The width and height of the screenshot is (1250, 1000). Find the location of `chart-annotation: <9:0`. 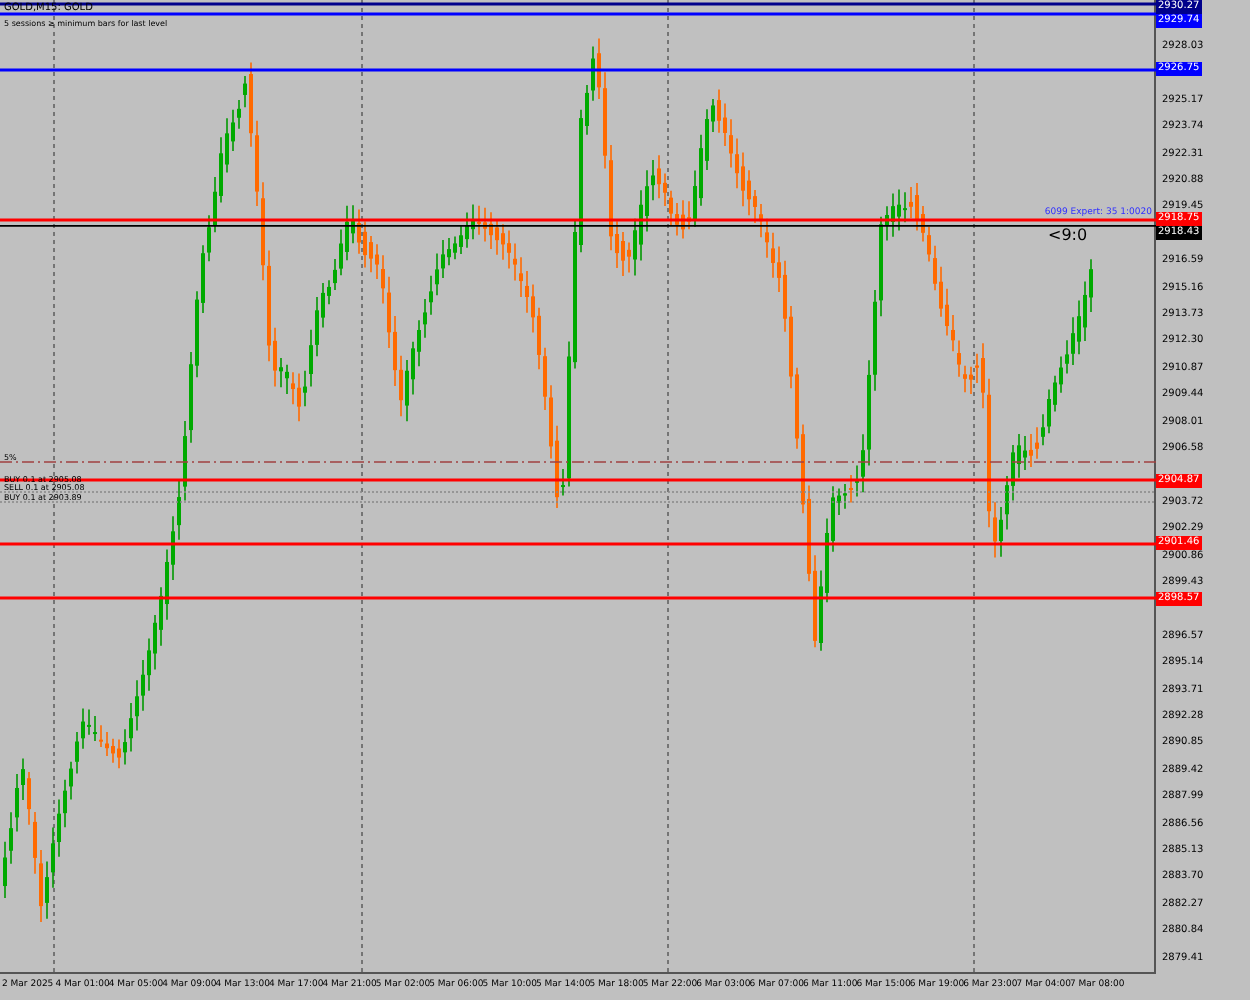

chart-annotation: <9:0 is located at coordinates (1068, 235).